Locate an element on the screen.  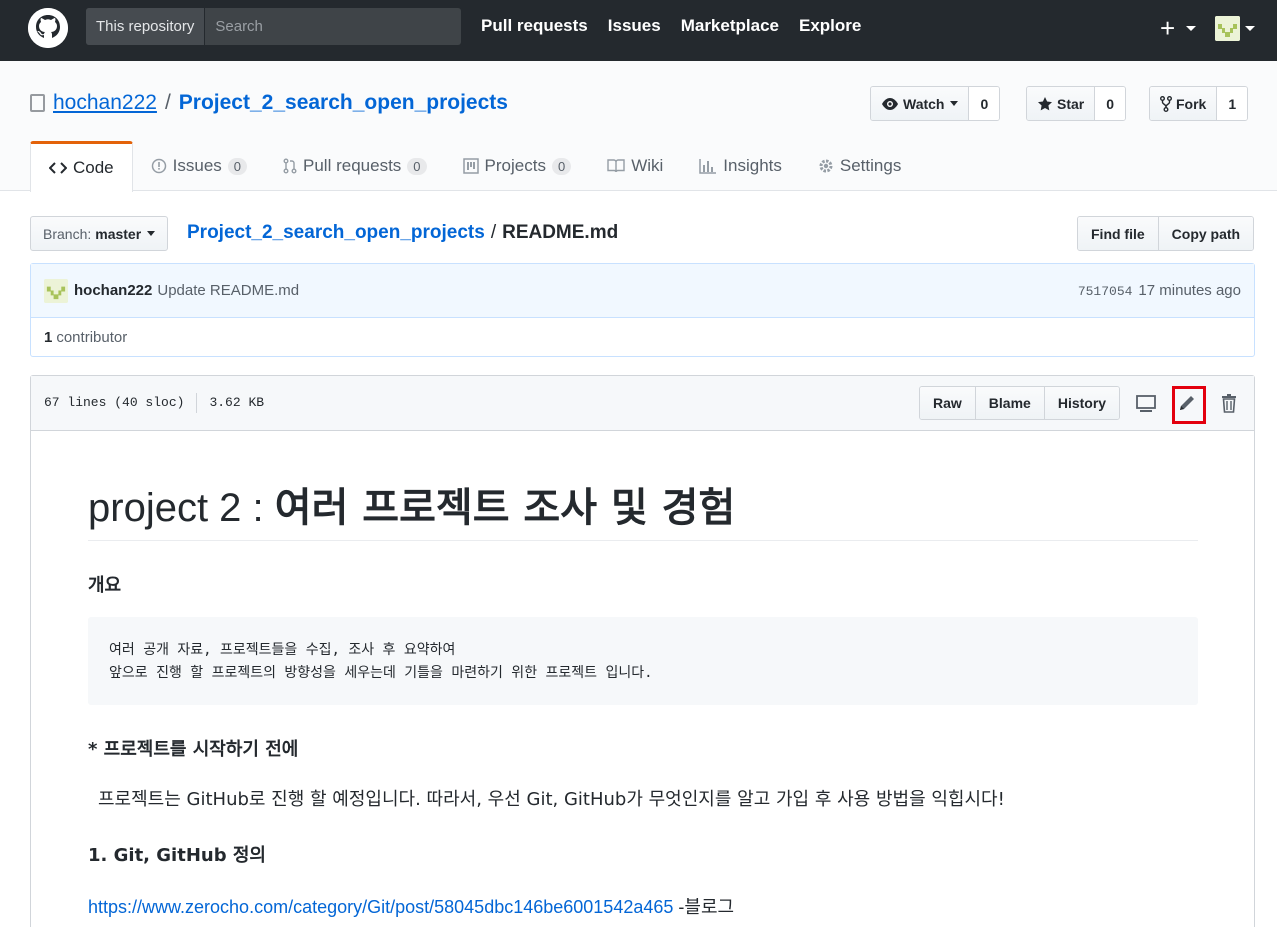
fork-group: Fork 1 is located at coordinates (1199, 103).